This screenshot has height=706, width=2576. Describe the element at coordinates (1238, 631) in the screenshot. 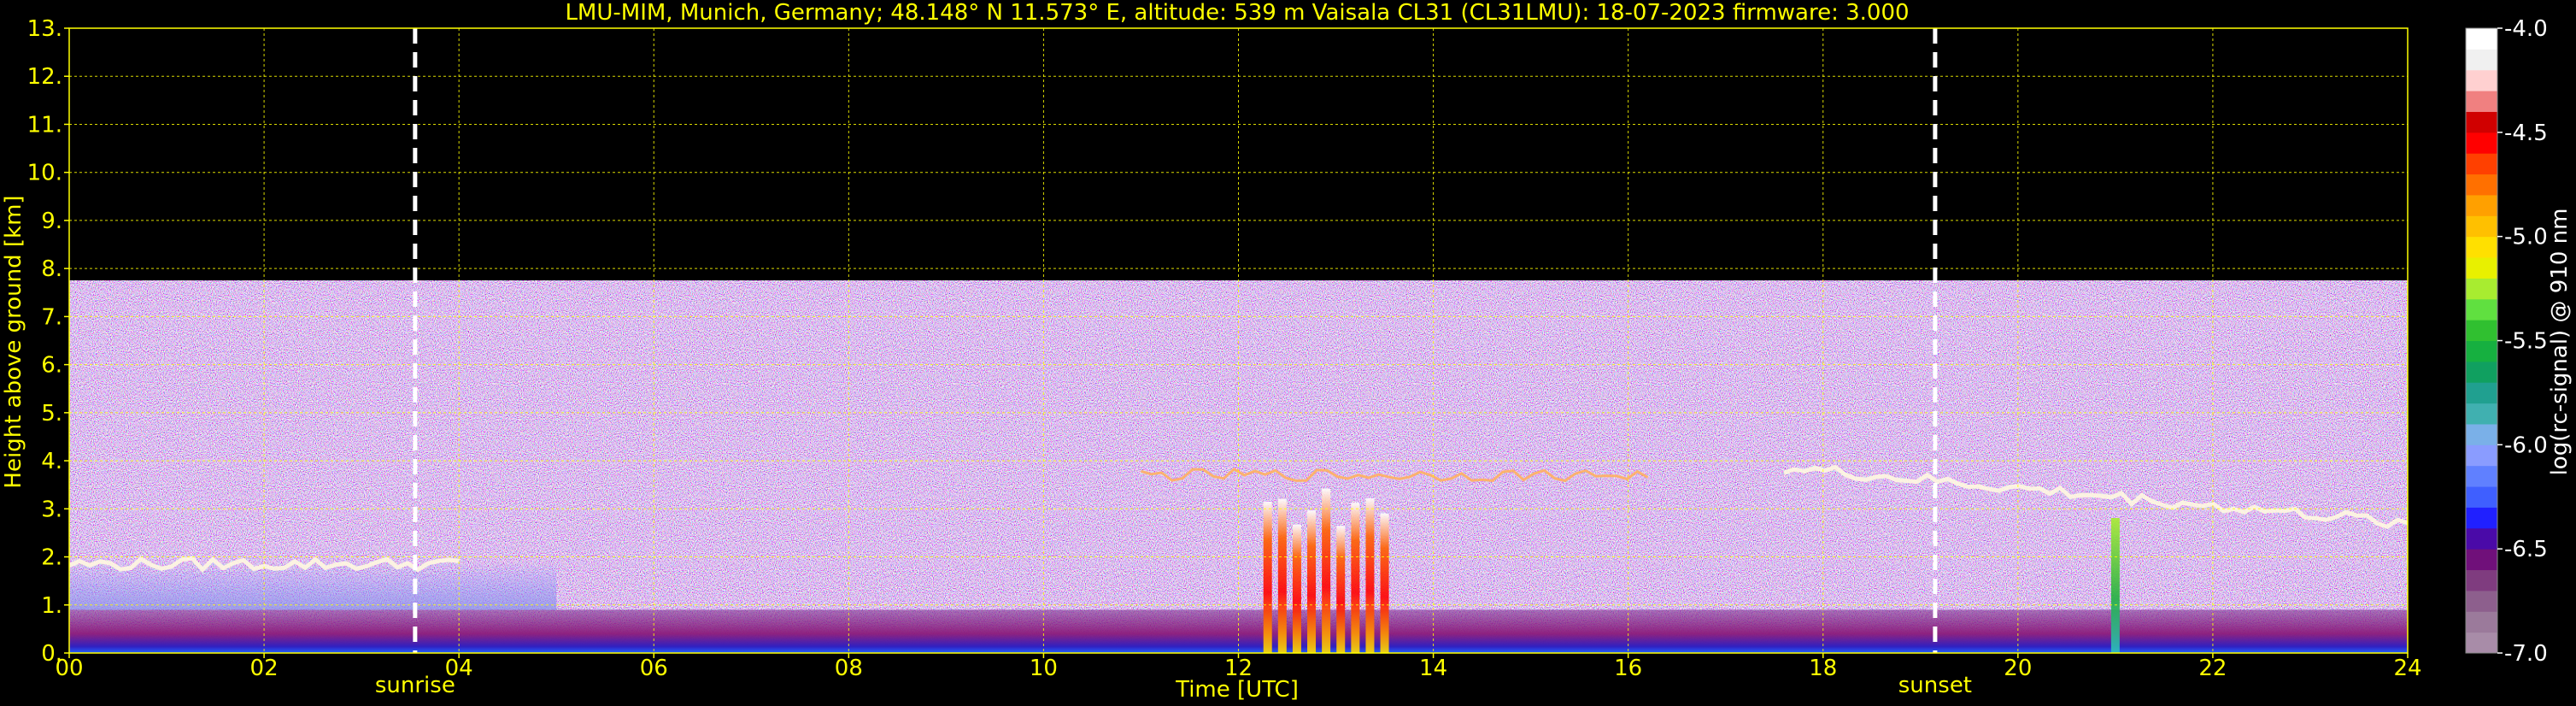

I see `feature-boundary-layer` at that location.